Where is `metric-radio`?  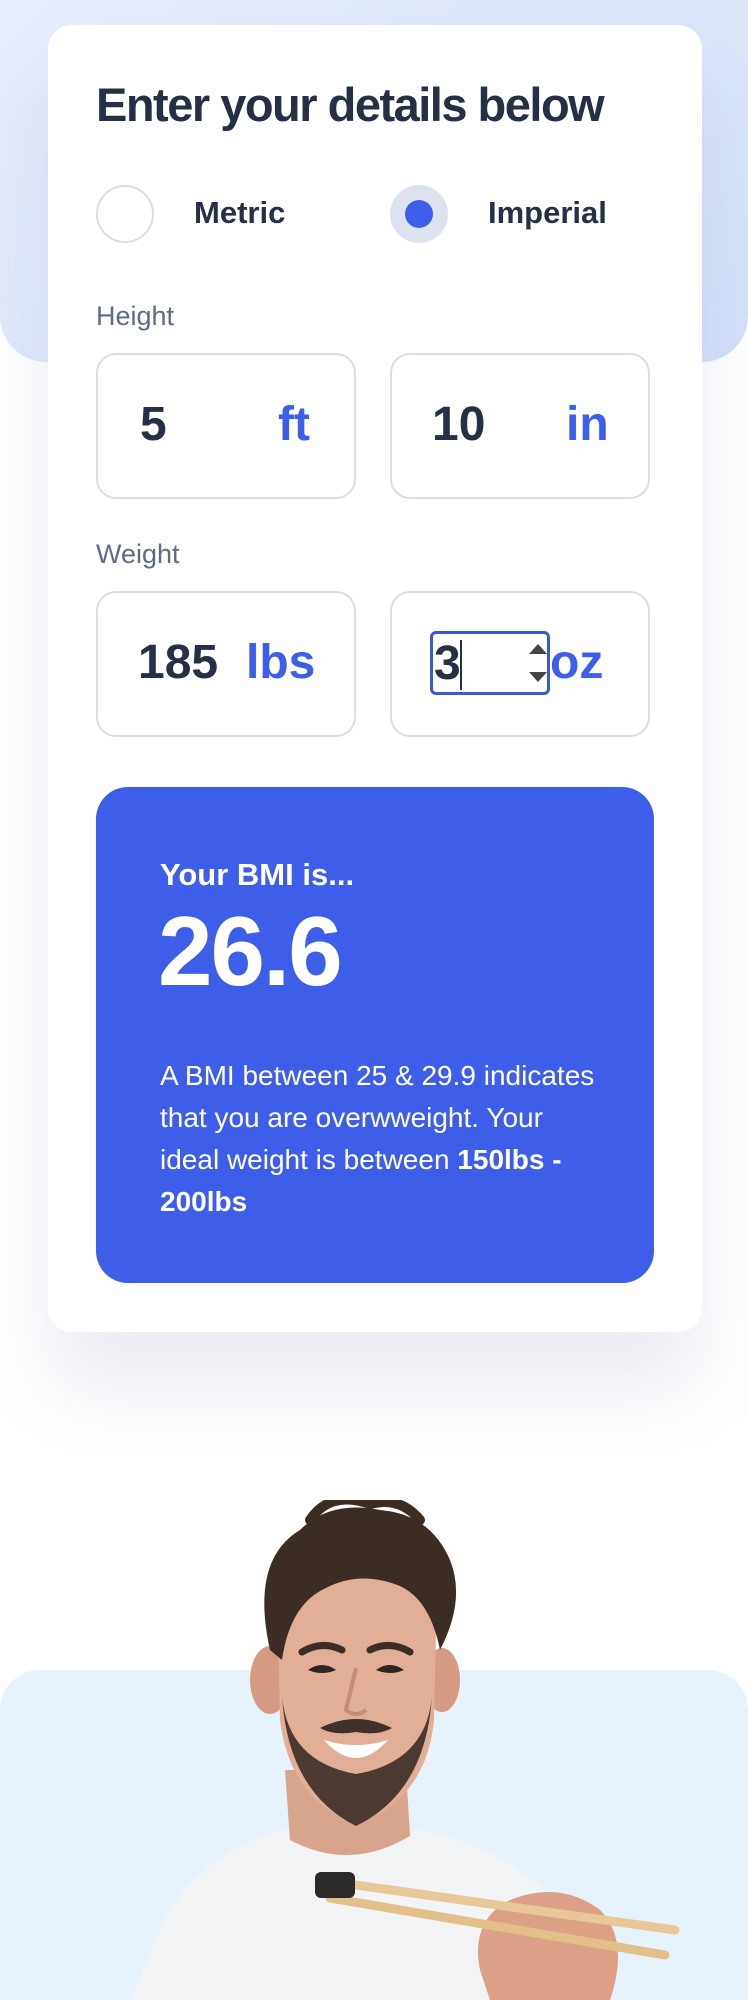 metric-radio is located at coordinates (125, 214).